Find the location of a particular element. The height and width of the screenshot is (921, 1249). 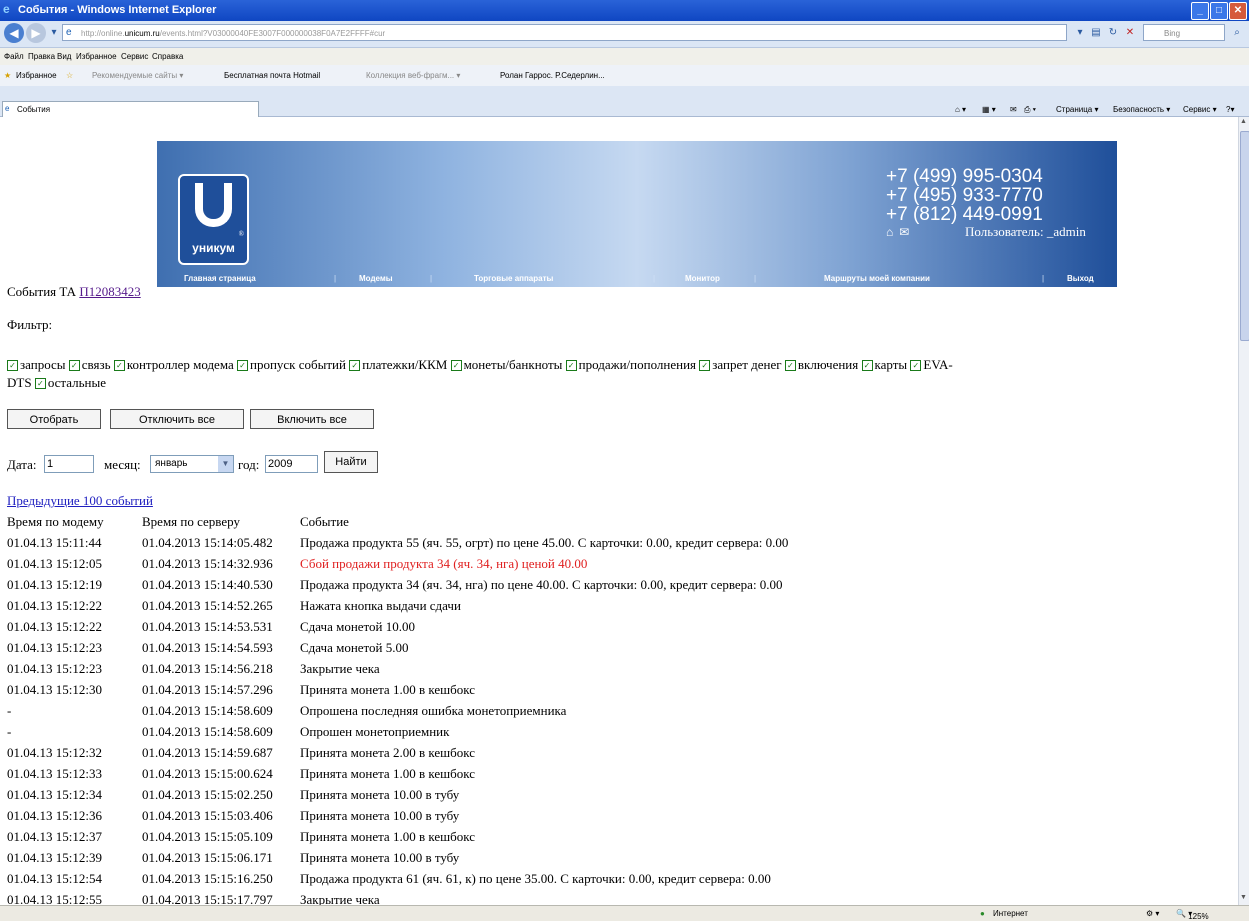

status-bar: ● Интернет ⚙ ▾ 🔍 125% ▾ is located at coordinates (624, 913).